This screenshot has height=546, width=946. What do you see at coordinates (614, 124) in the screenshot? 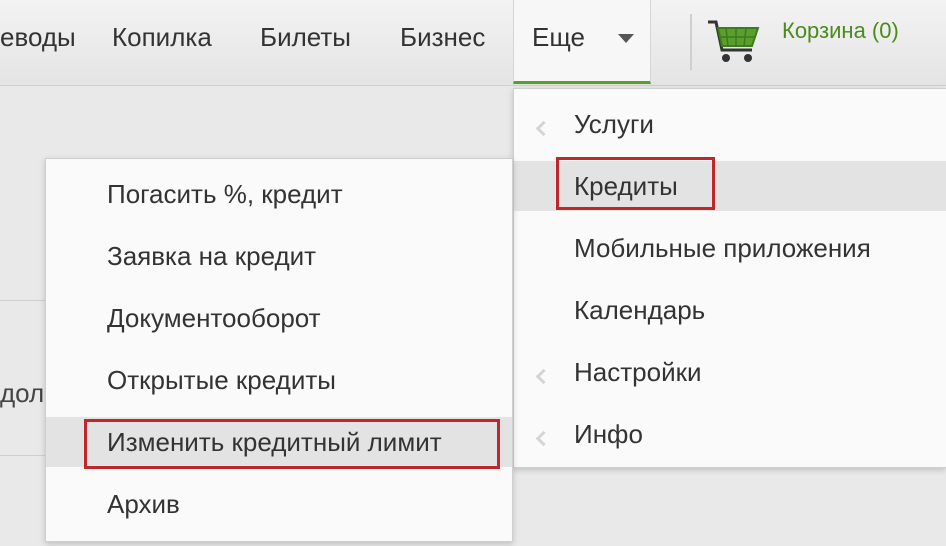
I see `menu-item-label: Услуги` at bounding box center [614, 124].